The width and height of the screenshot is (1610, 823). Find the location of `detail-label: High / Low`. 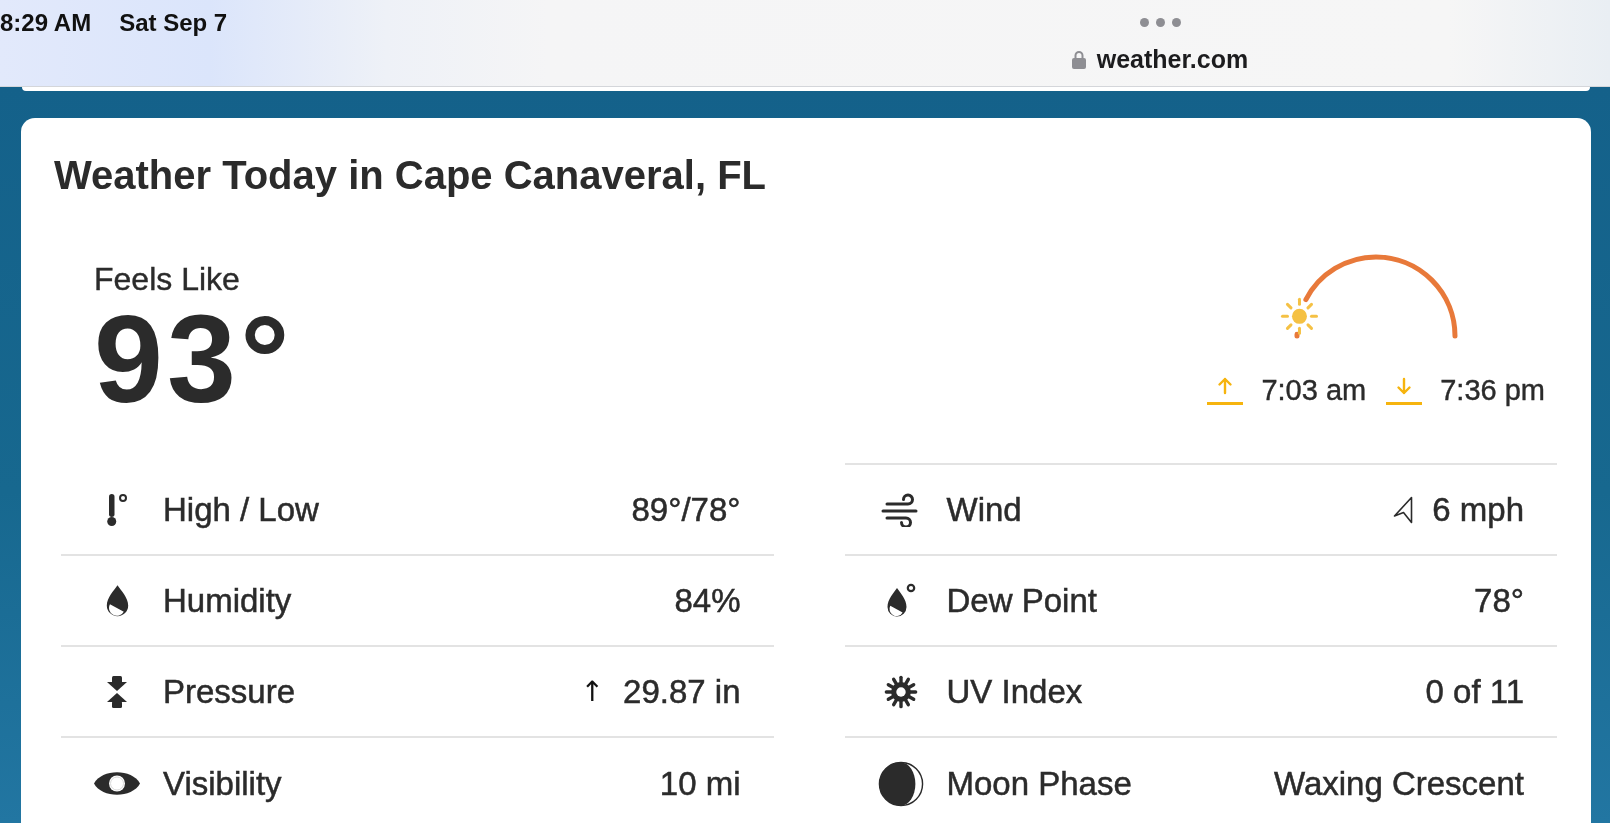

detail-label: High / Low is located at coordinates (241, 509).